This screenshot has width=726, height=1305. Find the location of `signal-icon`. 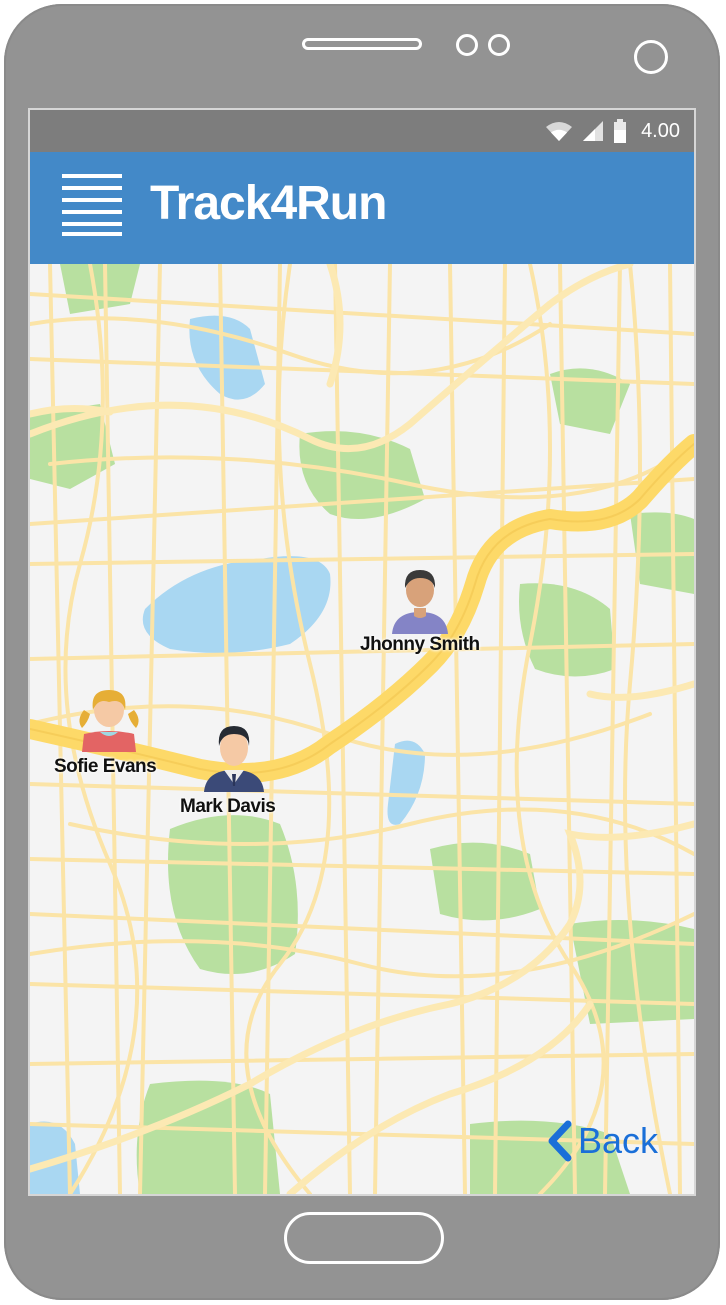

signal-icon is located at coordinates (593, 131).